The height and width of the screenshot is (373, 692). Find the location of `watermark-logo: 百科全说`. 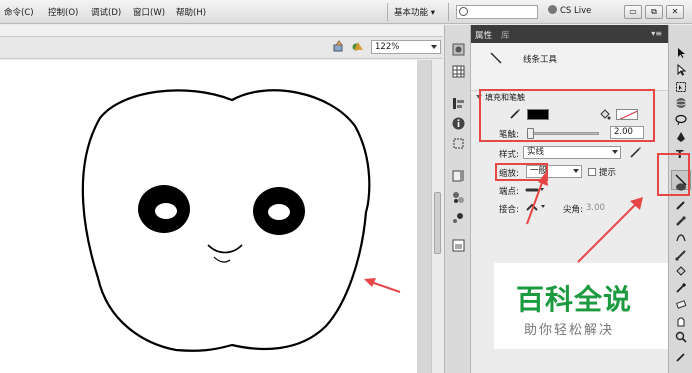

watermark-logo: 百科全说 is located at coordinates (574, 299).